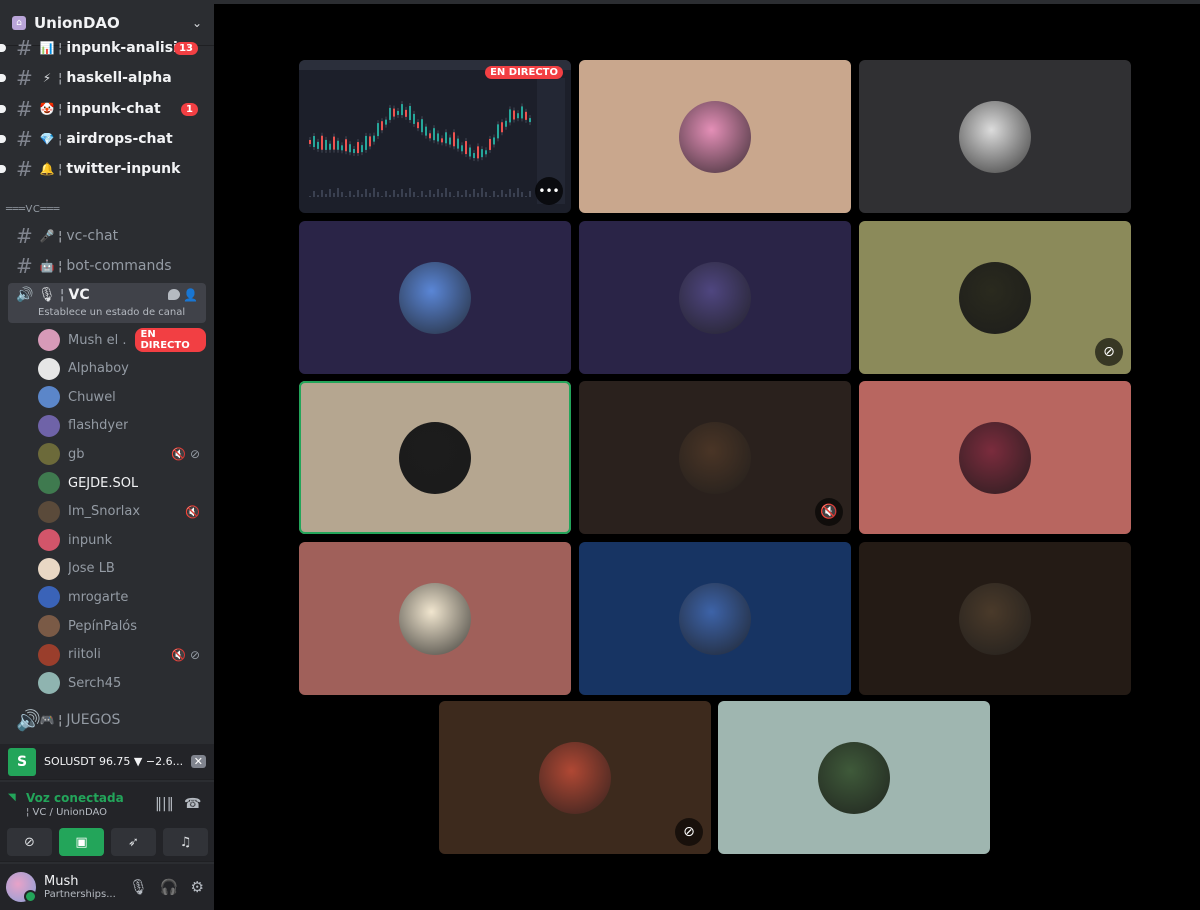 The image size is (1200, 910). What do you see at coordinates (90, 540) in the screenshot?
I see `voice-user-name: inpunk` at bounding box center [90, 540].